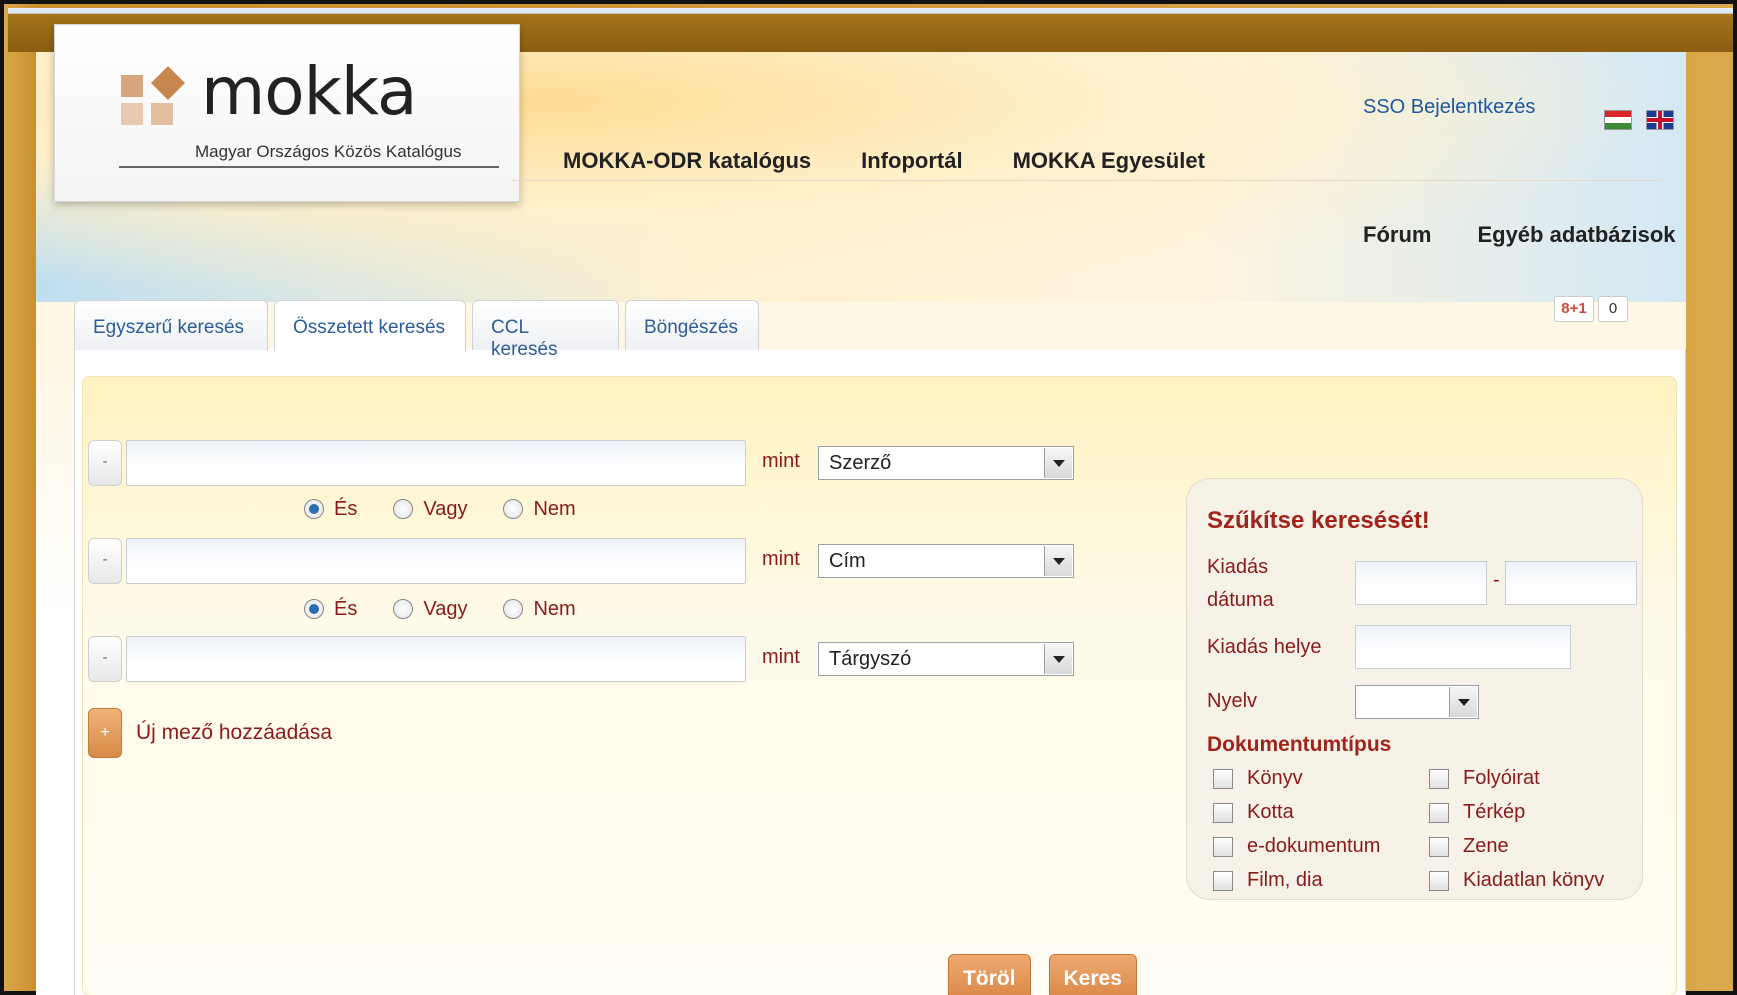 The image size is (1737, 995). Describe the element at coordinates (1299, 744) in the screenshot. I see `document-type-title: Dokumentumtípus` at that location.